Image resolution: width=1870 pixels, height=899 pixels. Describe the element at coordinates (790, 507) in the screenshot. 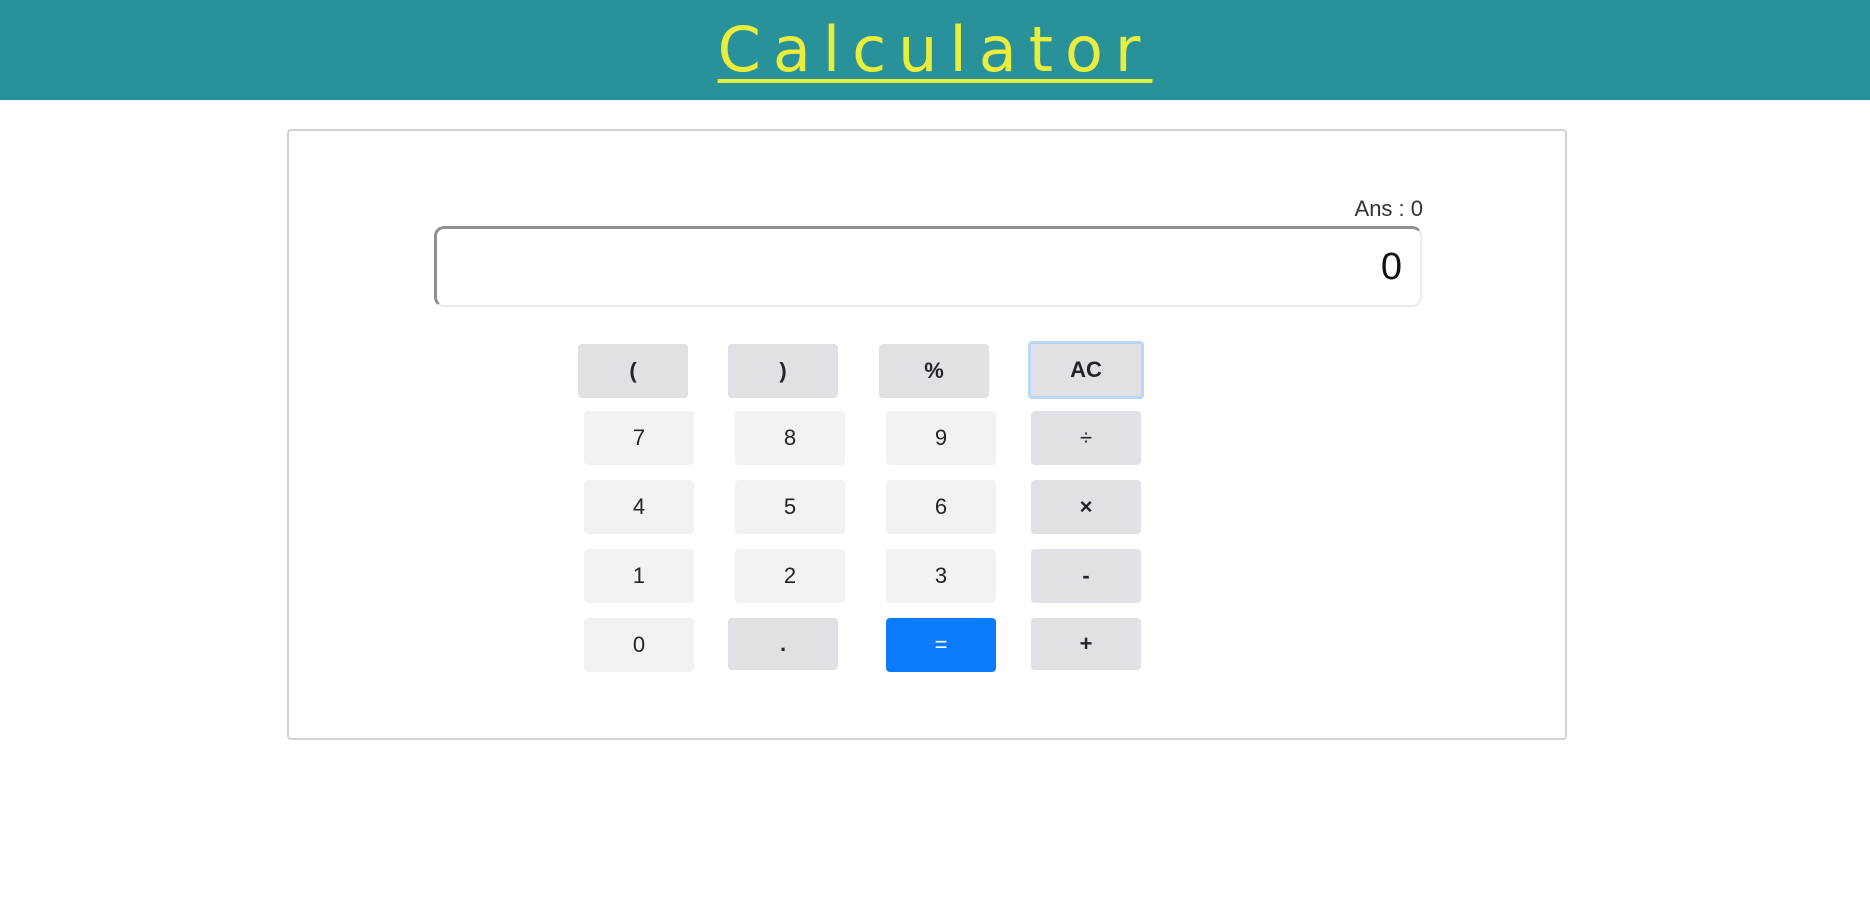

I see `key-5-button: 5` at that location.